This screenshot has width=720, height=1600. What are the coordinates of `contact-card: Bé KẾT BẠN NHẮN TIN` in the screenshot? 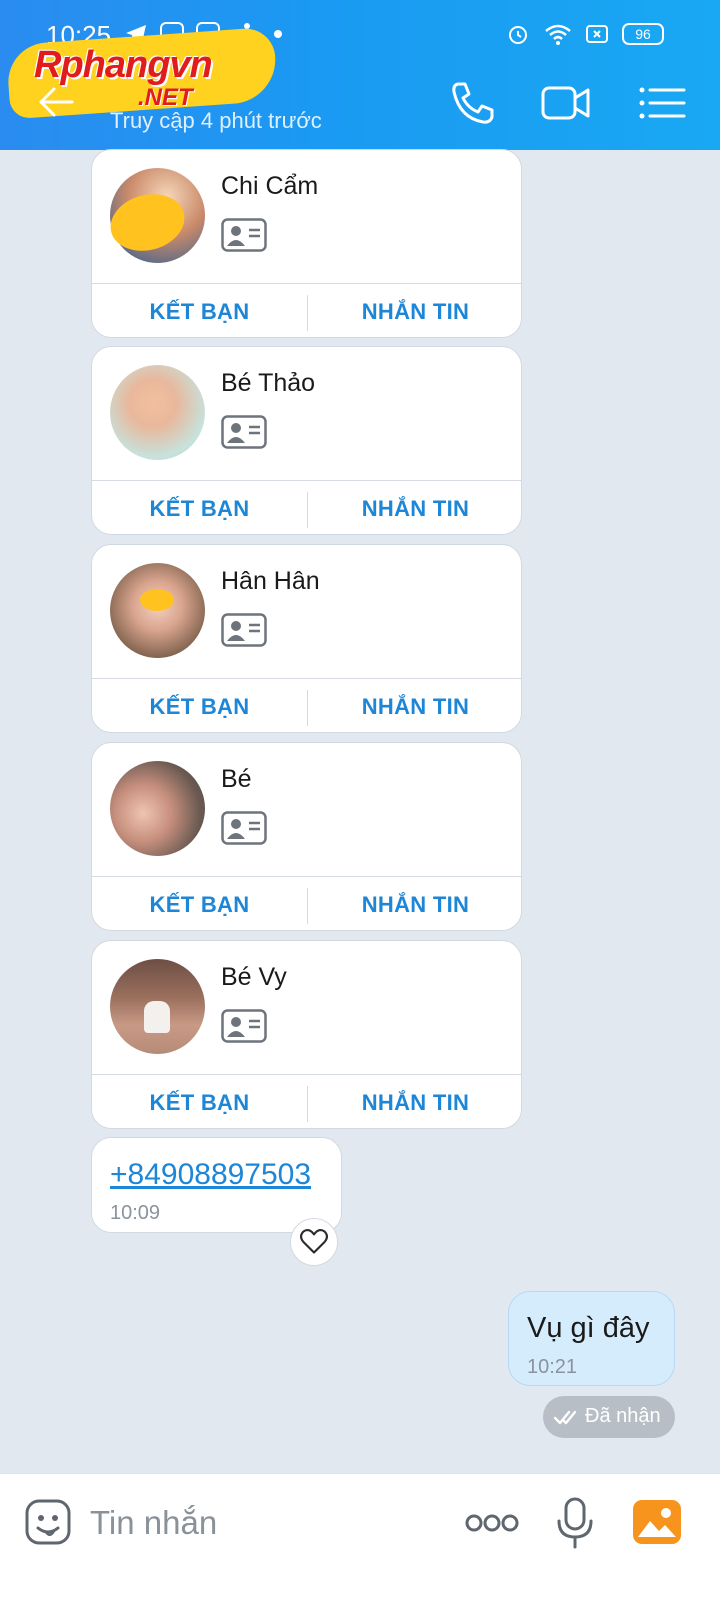 It's located at (306, 836).